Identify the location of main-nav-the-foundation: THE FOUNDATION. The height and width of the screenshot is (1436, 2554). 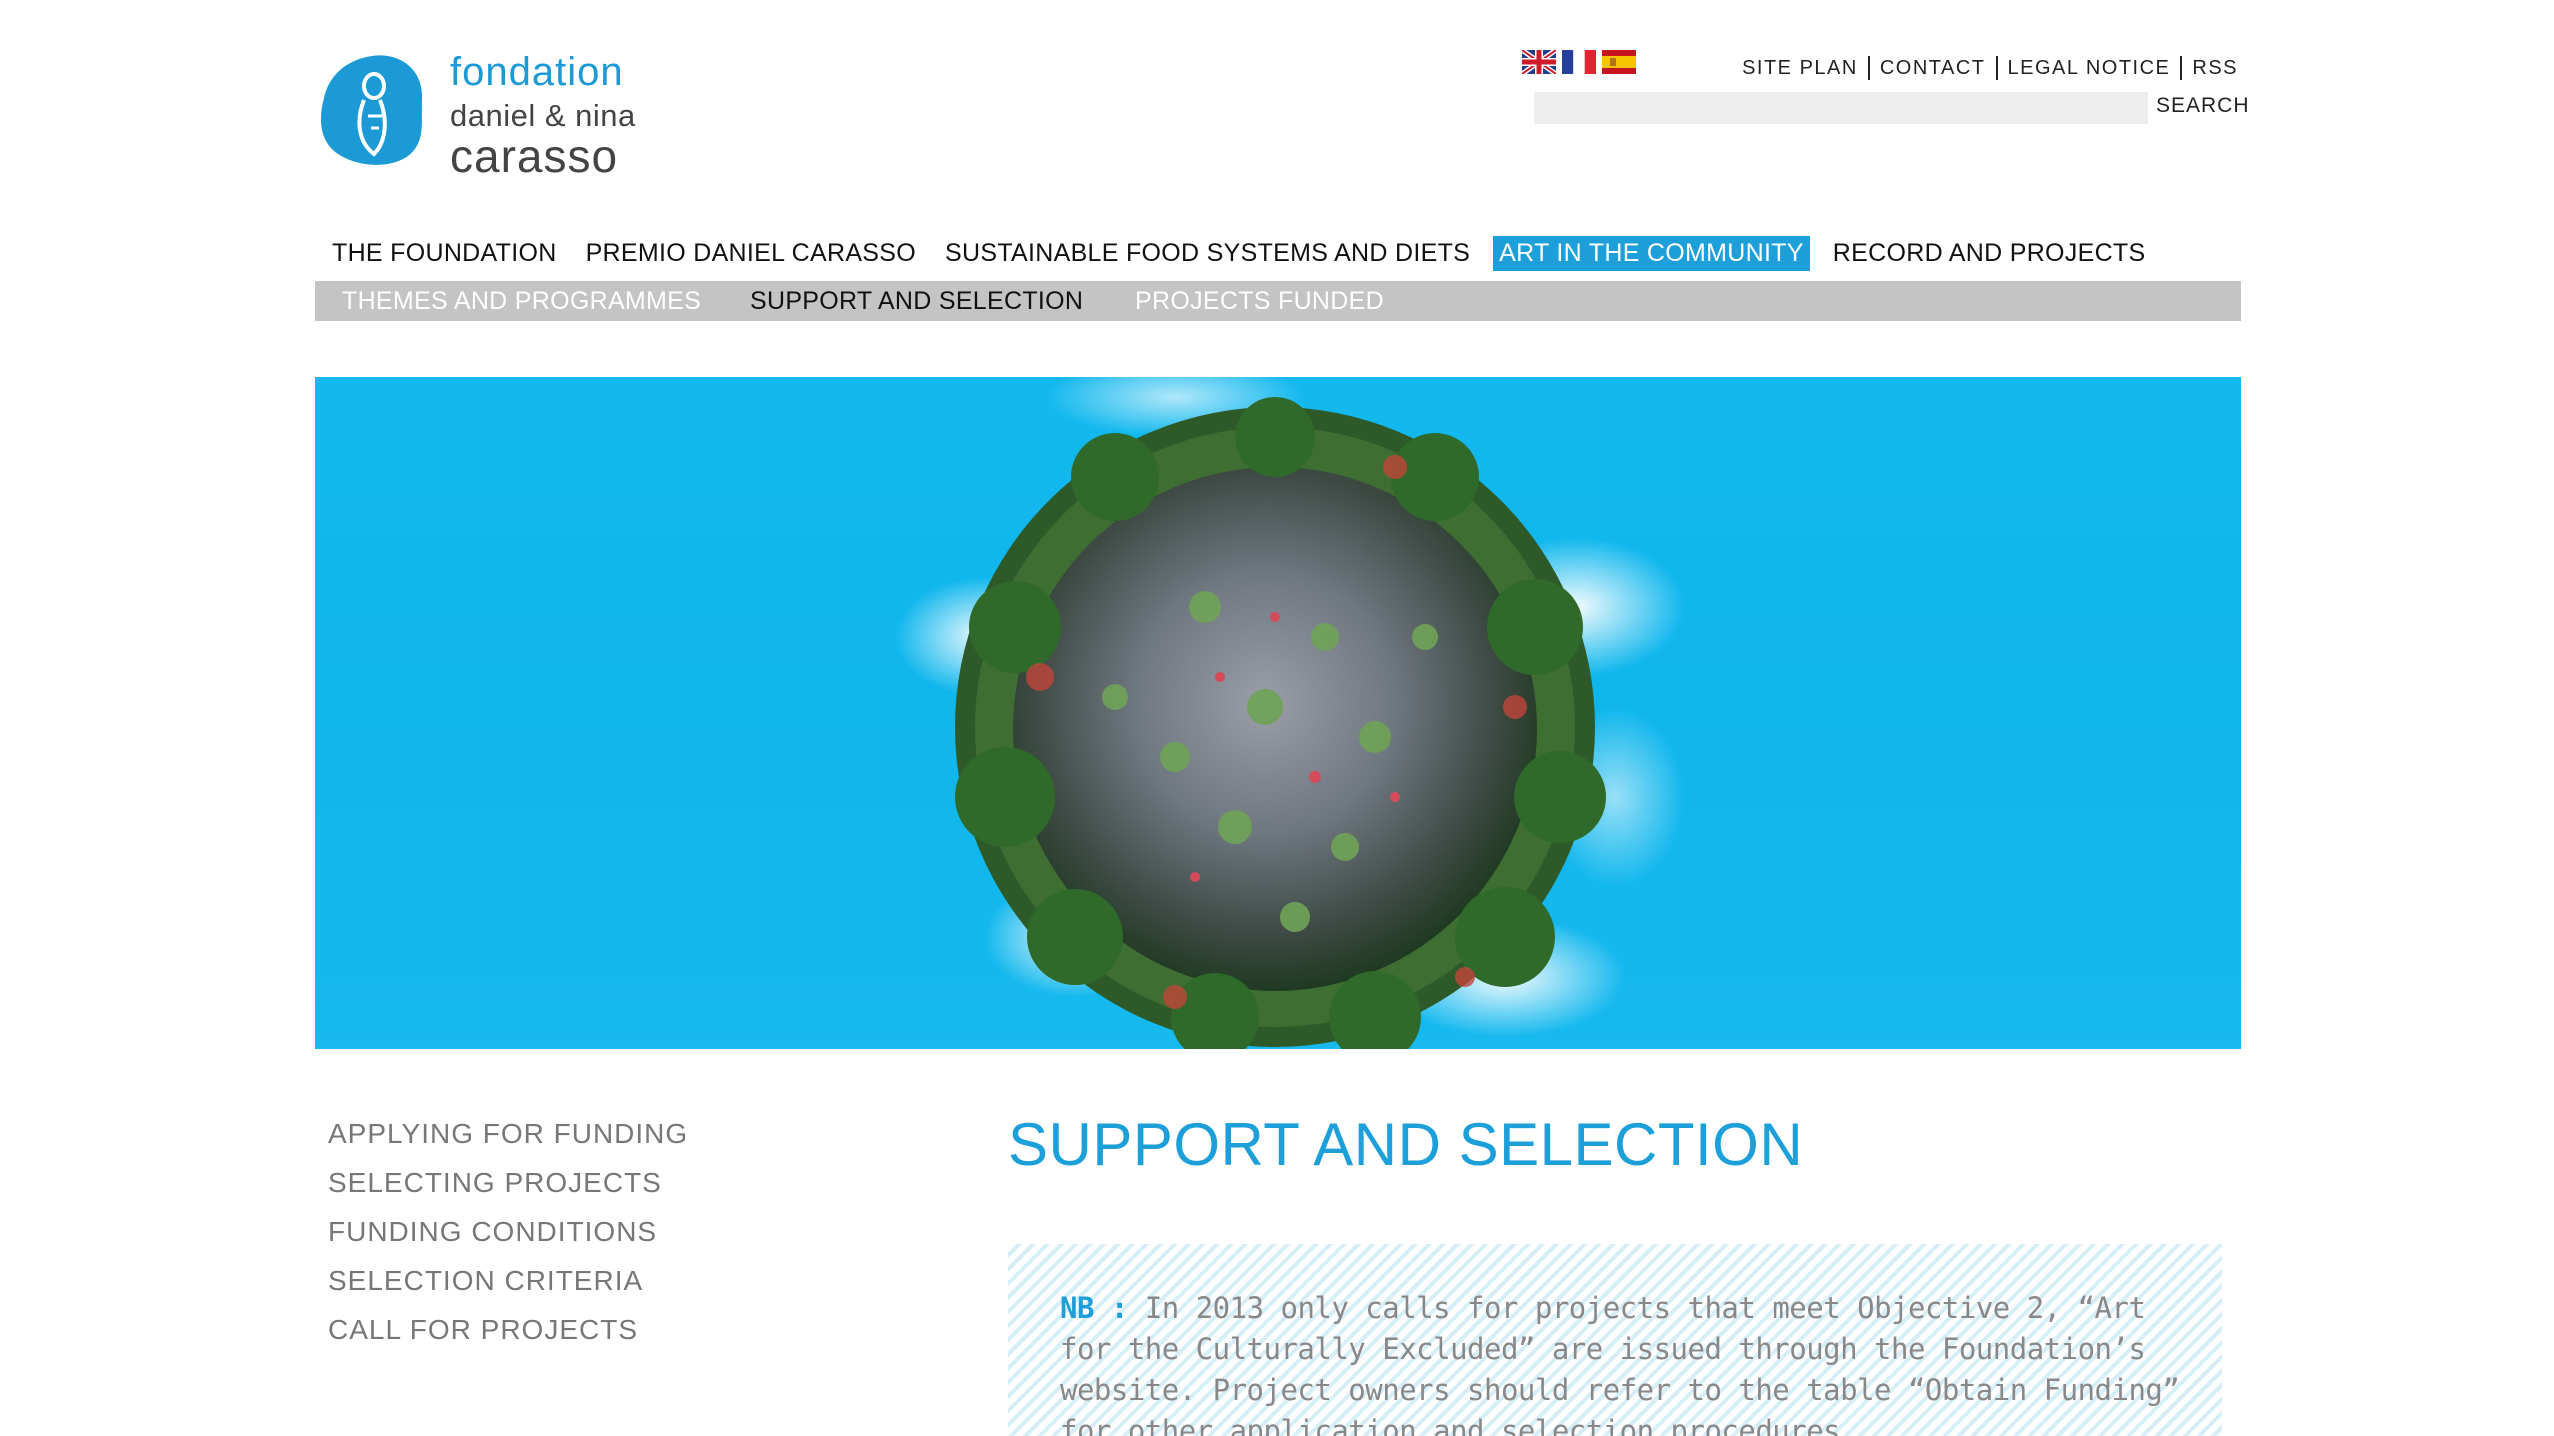
(444, 253).